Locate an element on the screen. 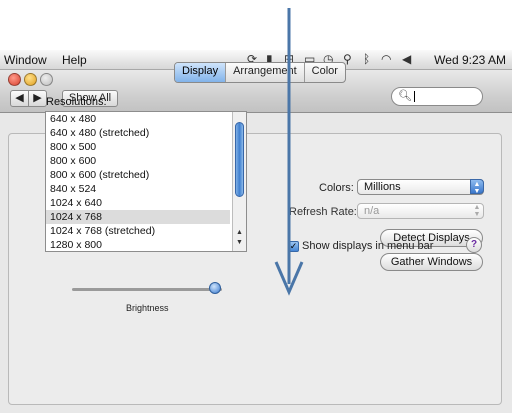 Image resolution: width=512 pixels, height=413 pixels. forward-button: ▶ is located at coordinates (37, 98).